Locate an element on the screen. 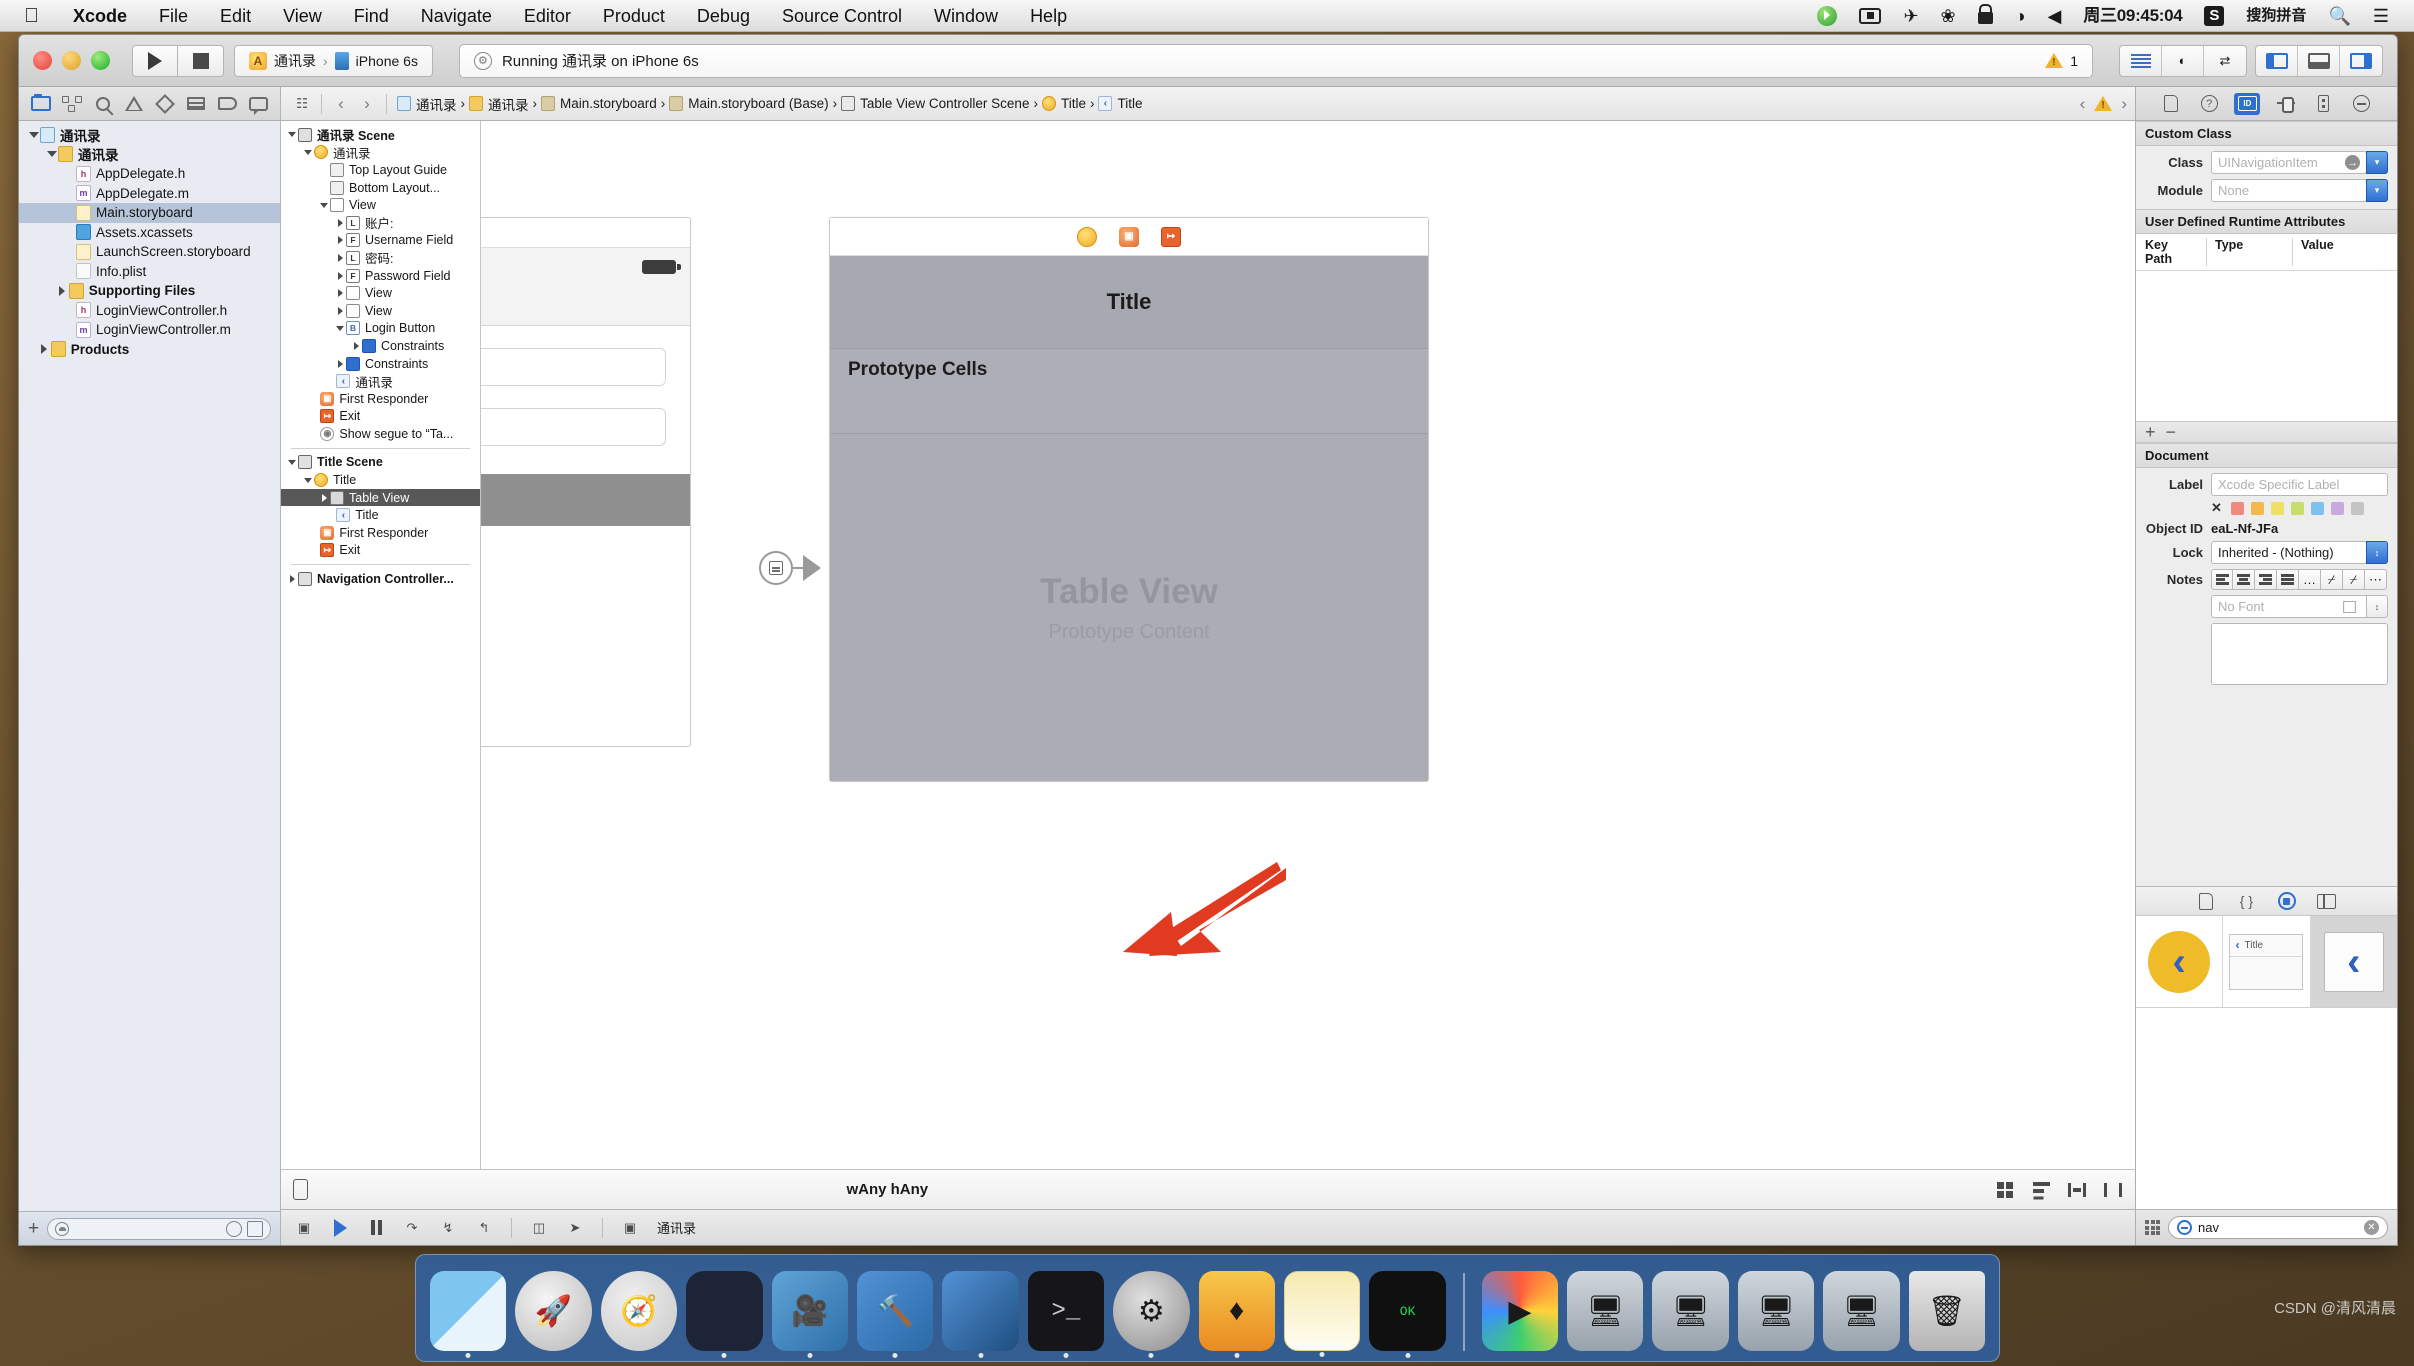  view-controller-icon is located at coordinates (1087, 236).